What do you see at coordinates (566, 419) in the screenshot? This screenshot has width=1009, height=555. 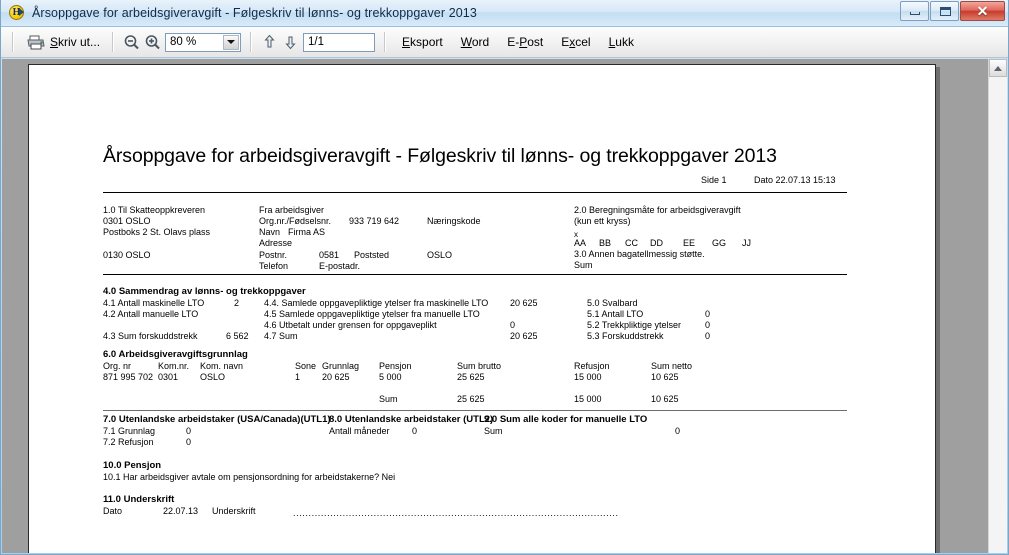 I see `block9-heading: 9.0 Sum alle koder for manuelle LTO` at bounding box center [566, 419].